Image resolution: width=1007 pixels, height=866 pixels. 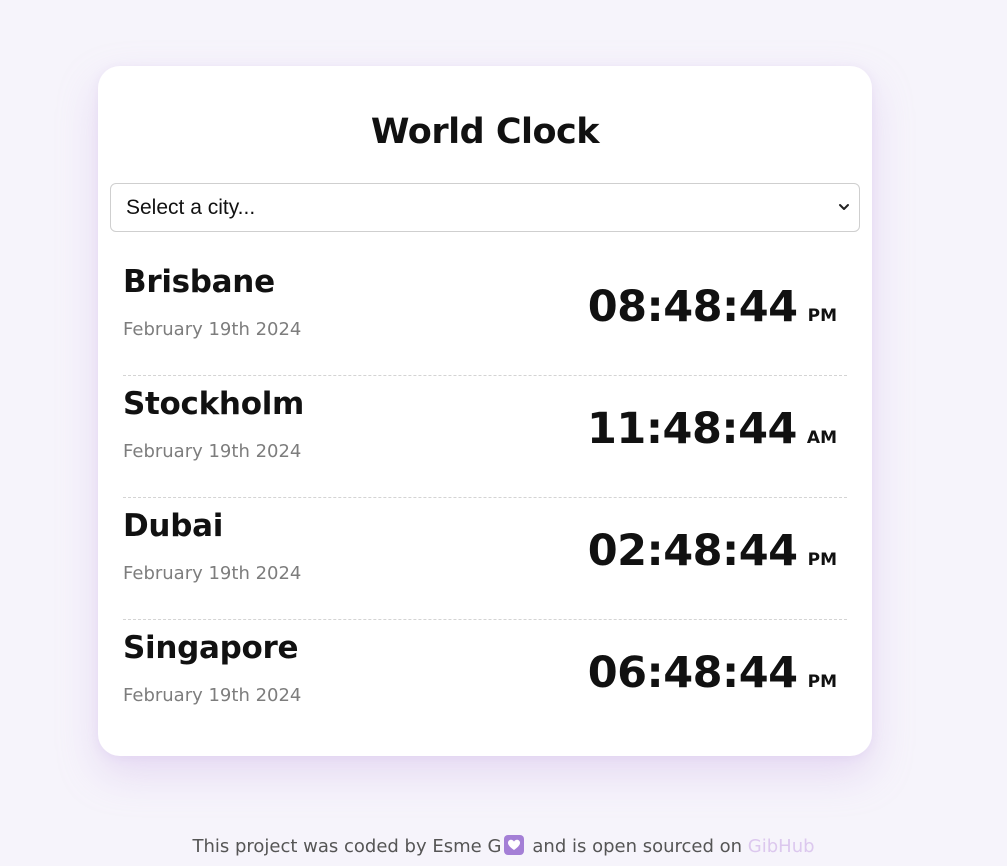 I want to click on time-value: 02:48:44, so click(x=692, y=551).